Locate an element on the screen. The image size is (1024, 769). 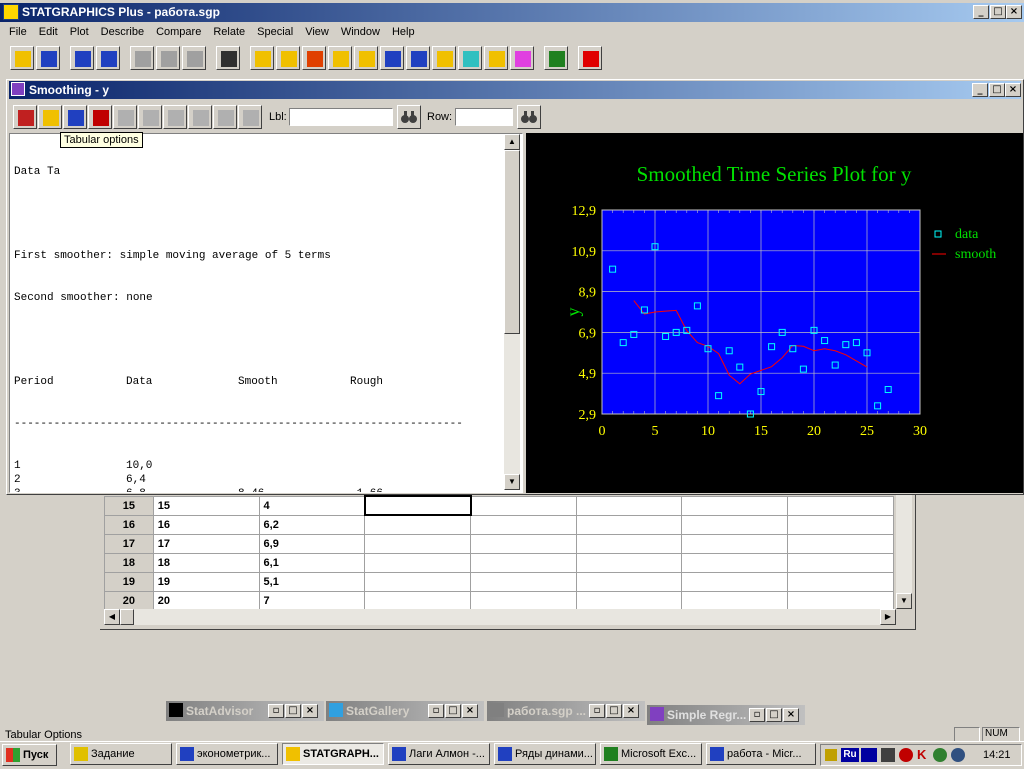
sheet-cell: 4 is located at coordinates (312, 505).